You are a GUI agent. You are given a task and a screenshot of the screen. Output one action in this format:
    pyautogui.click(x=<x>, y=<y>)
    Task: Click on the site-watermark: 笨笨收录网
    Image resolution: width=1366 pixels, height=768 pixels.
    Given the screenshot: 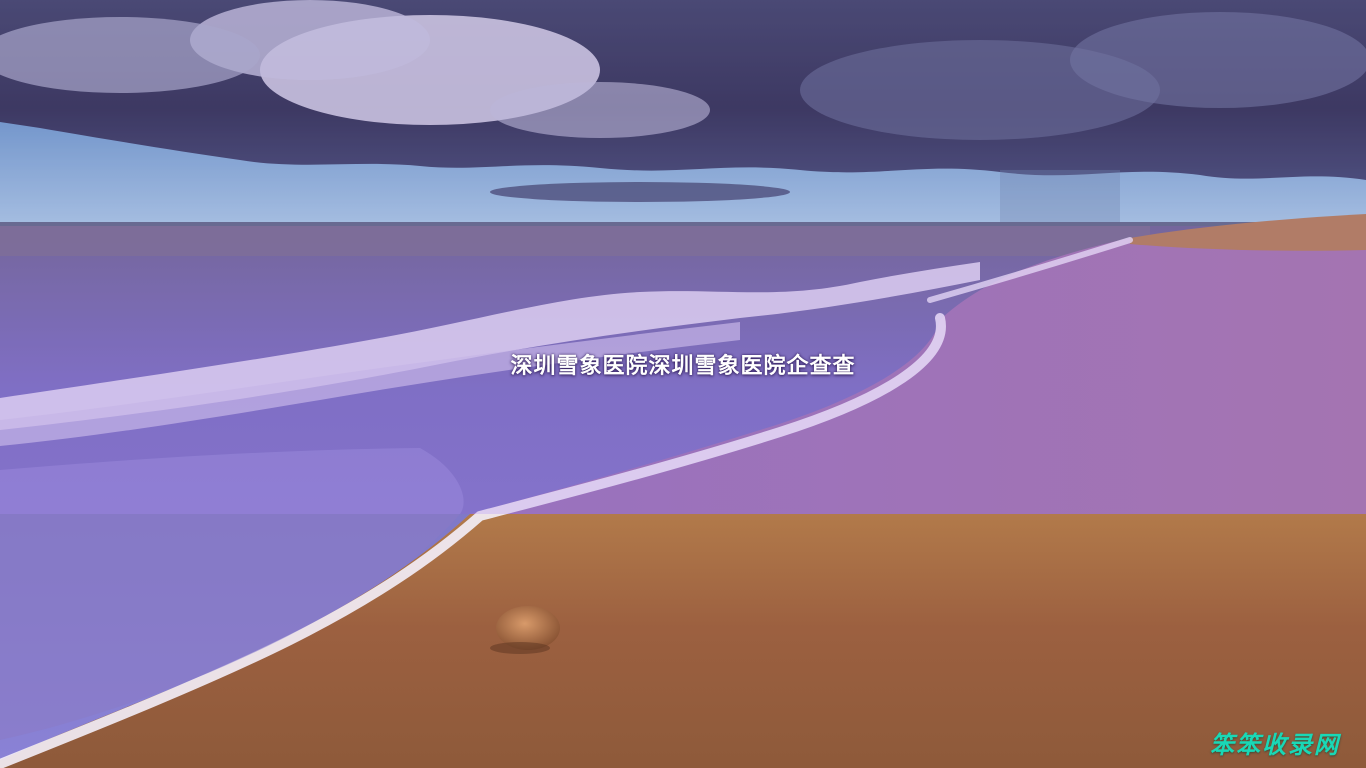 What is the action you would take?
    pyautogui.click(x=1275, y=745)
    